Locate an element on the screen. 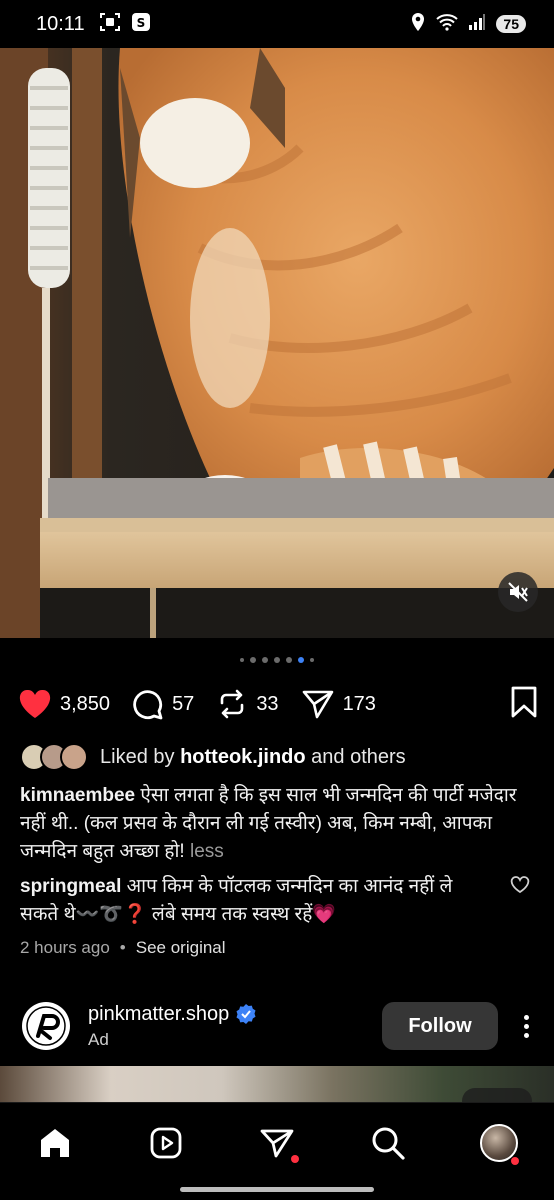 The height and width of the screenshot is (1200, 554). home-indicator is located at coordinates (277, 1189).